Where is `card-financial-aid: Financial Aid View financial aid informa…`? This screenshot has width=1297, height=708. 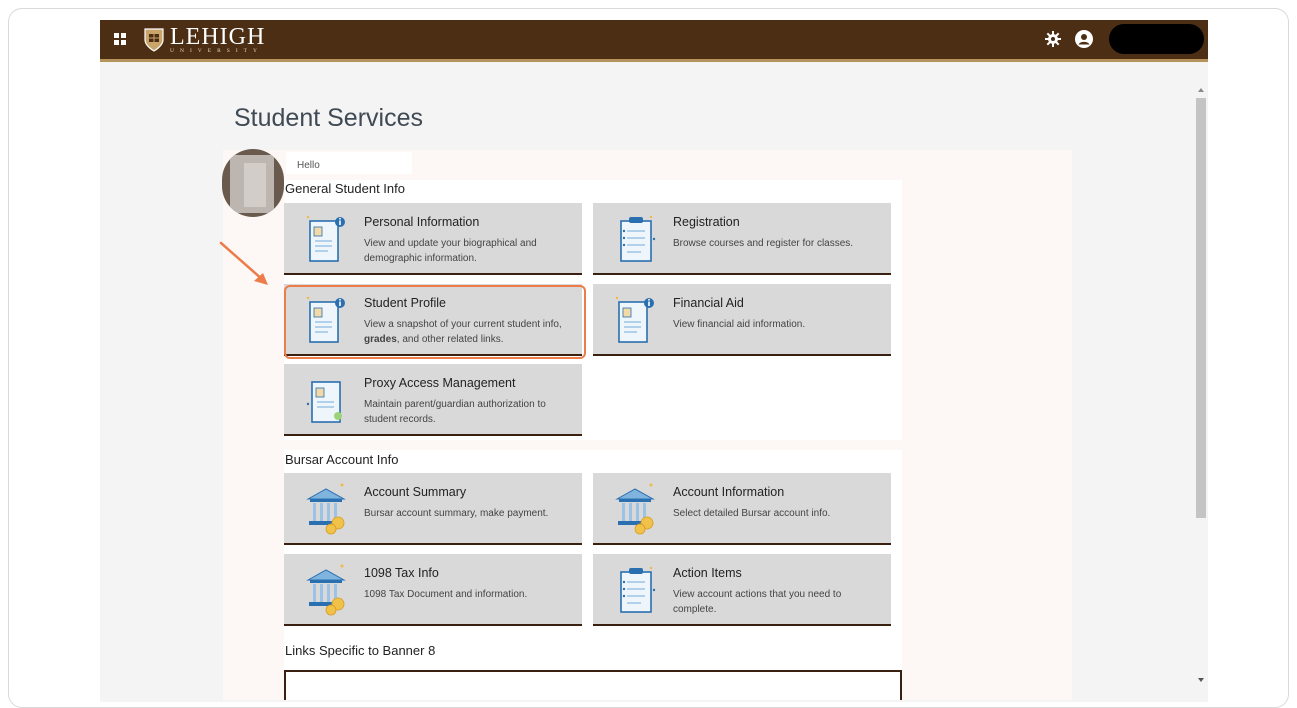 card-financial-aid: Financial Aid View financial aid informa… is located at coordinates (742, 320).